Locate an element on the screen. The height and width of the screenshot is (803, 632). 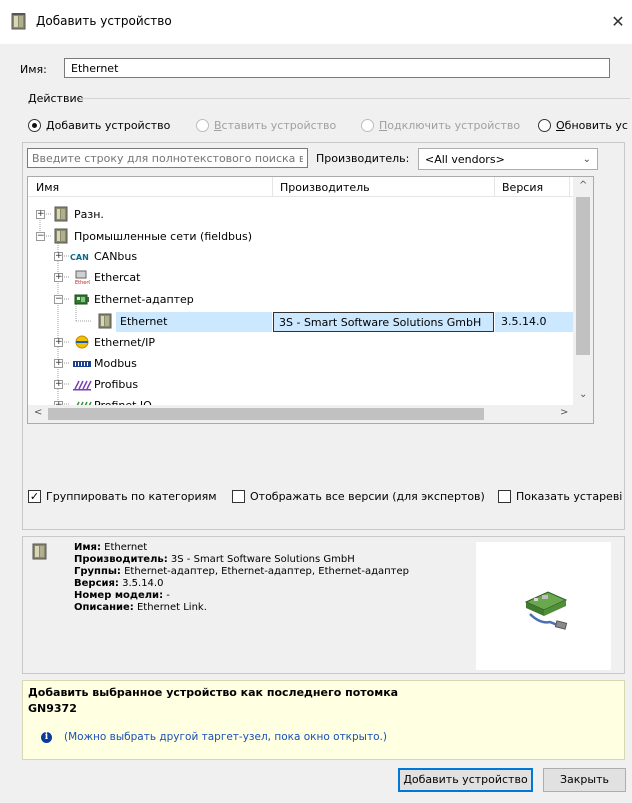
info-value: - is located at coordinates (168, 595).